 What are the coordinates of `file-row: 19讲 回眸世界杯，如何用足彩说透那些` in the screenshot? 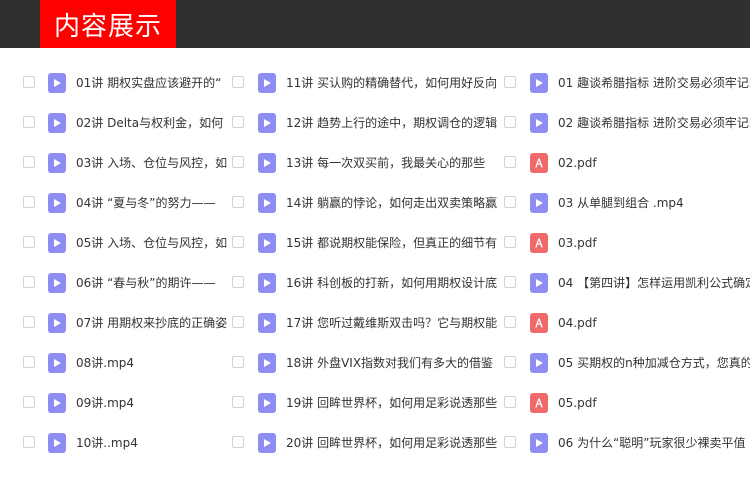 It's located at (368, 403).